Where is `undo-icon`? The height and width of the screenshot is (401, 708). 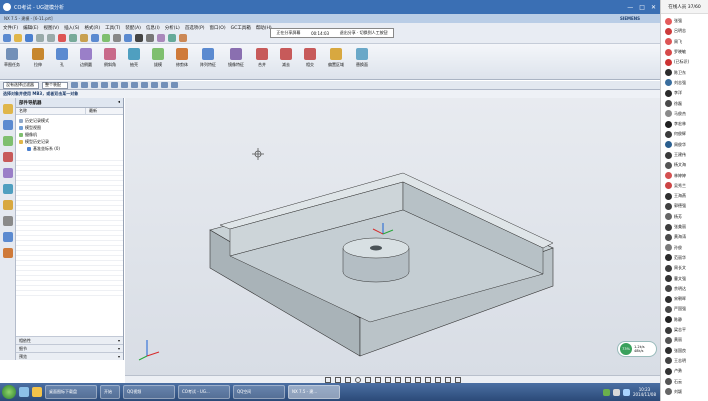
undo-icon is located at coordinates (40, 37).